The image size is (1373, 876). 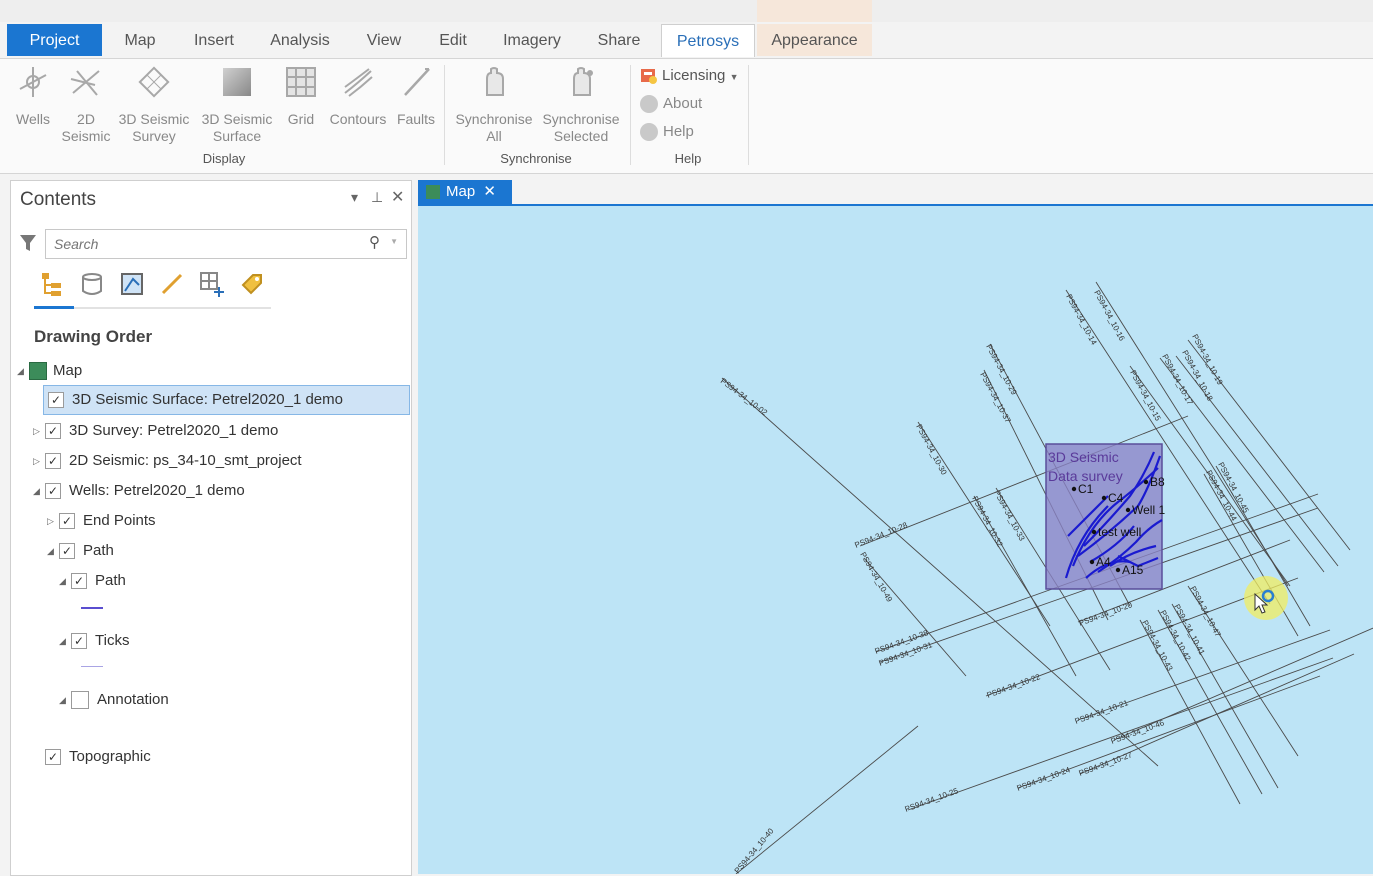 I want to click on tab-project: Project, so click(x=54, y=40).